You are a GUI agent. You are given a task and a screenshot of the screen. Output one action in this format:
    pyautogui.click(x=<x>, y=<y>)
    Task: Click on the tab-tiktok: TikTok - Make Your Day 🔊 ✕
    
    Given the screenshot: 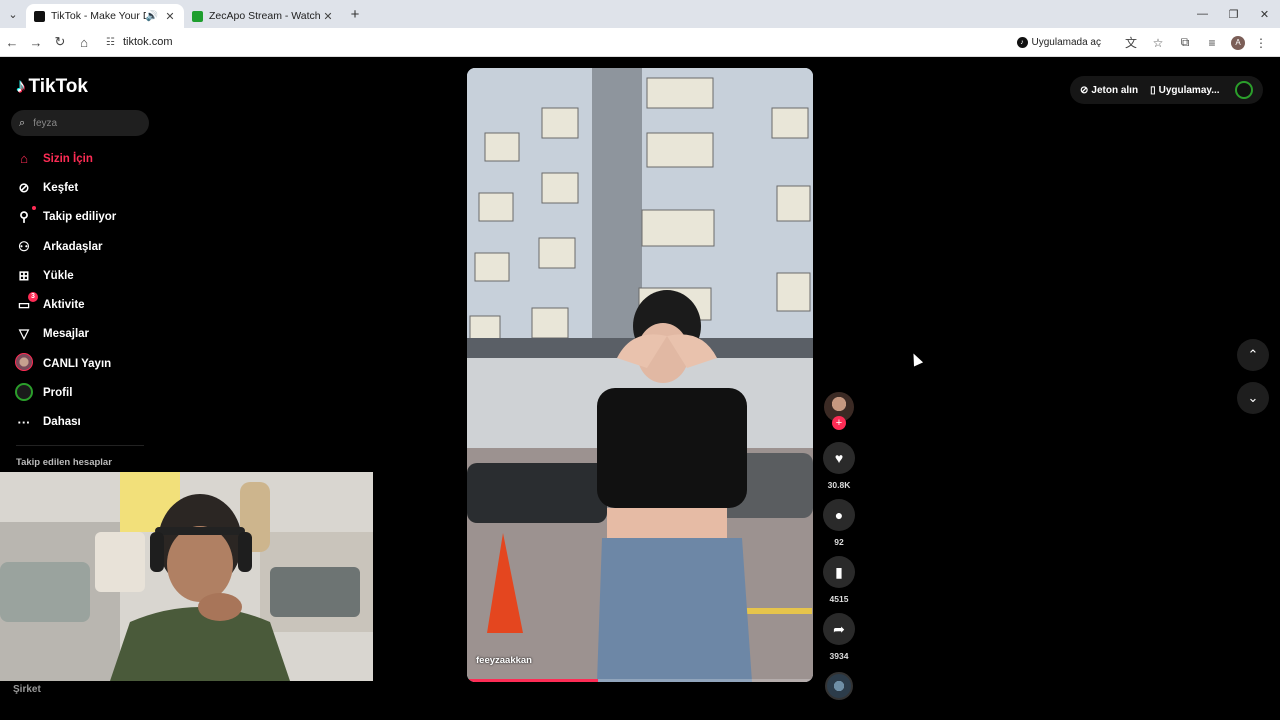 What is the action you would take?
    pyautogui.click(x=105, y=16)
    